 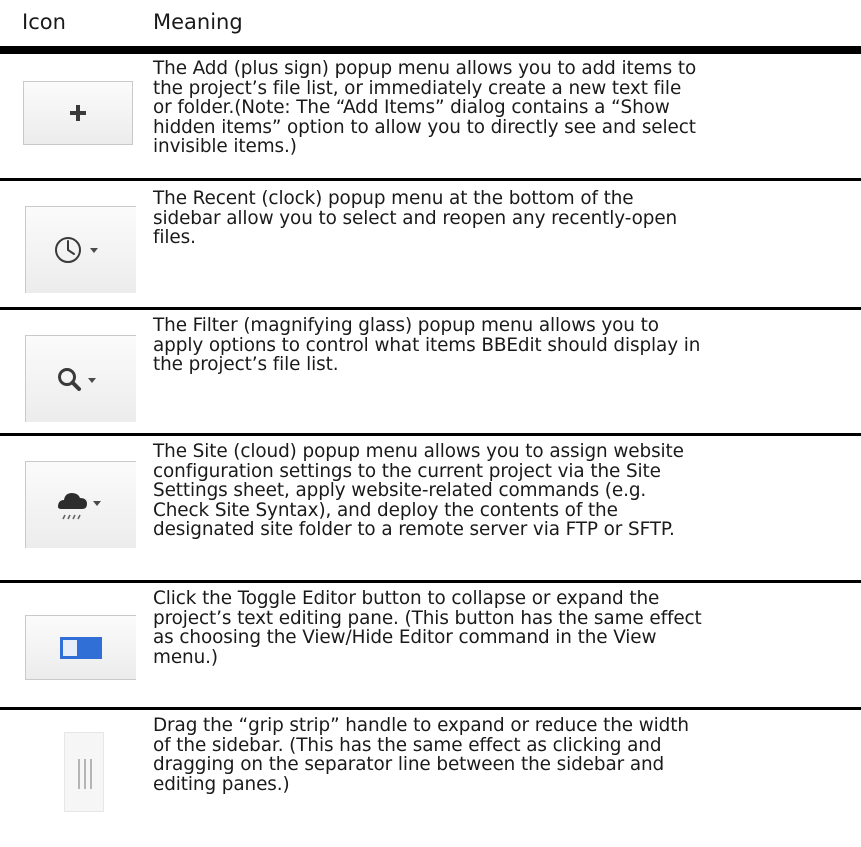 I want to click on clock-icon, so click(x=76, y=250).